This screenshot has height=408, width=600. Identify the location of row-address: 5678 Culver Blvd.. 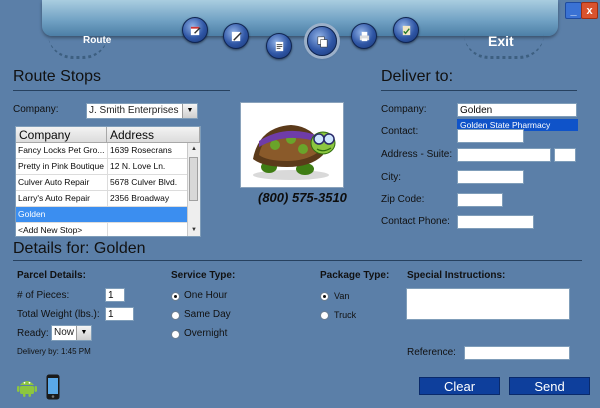
(147, 182).